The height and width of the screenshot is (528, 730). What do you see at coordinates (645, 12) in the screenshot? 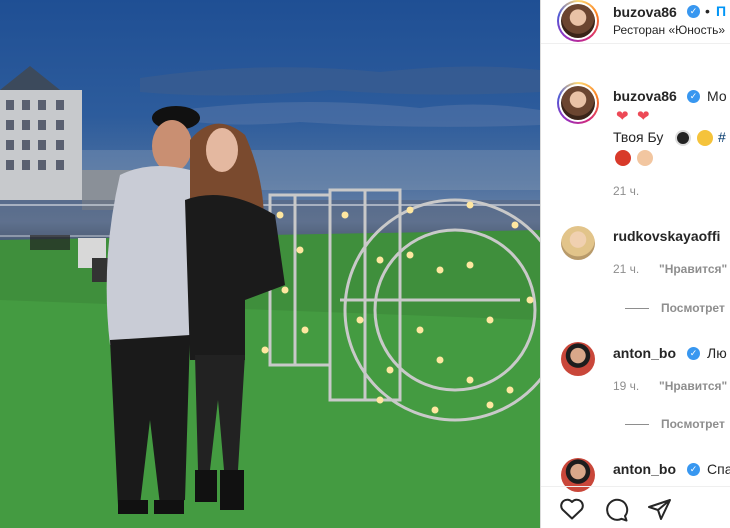
I see `header-username: buzova86` at bounding box center [645, 12].